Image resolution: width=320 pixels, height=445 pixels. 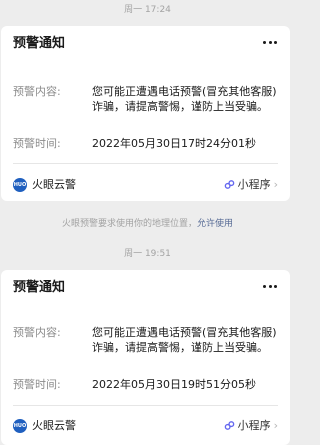 I want to click on alert-time-row: 预警时间: 2022年05月30日19时51分05秒, so click(x=148, y=385).